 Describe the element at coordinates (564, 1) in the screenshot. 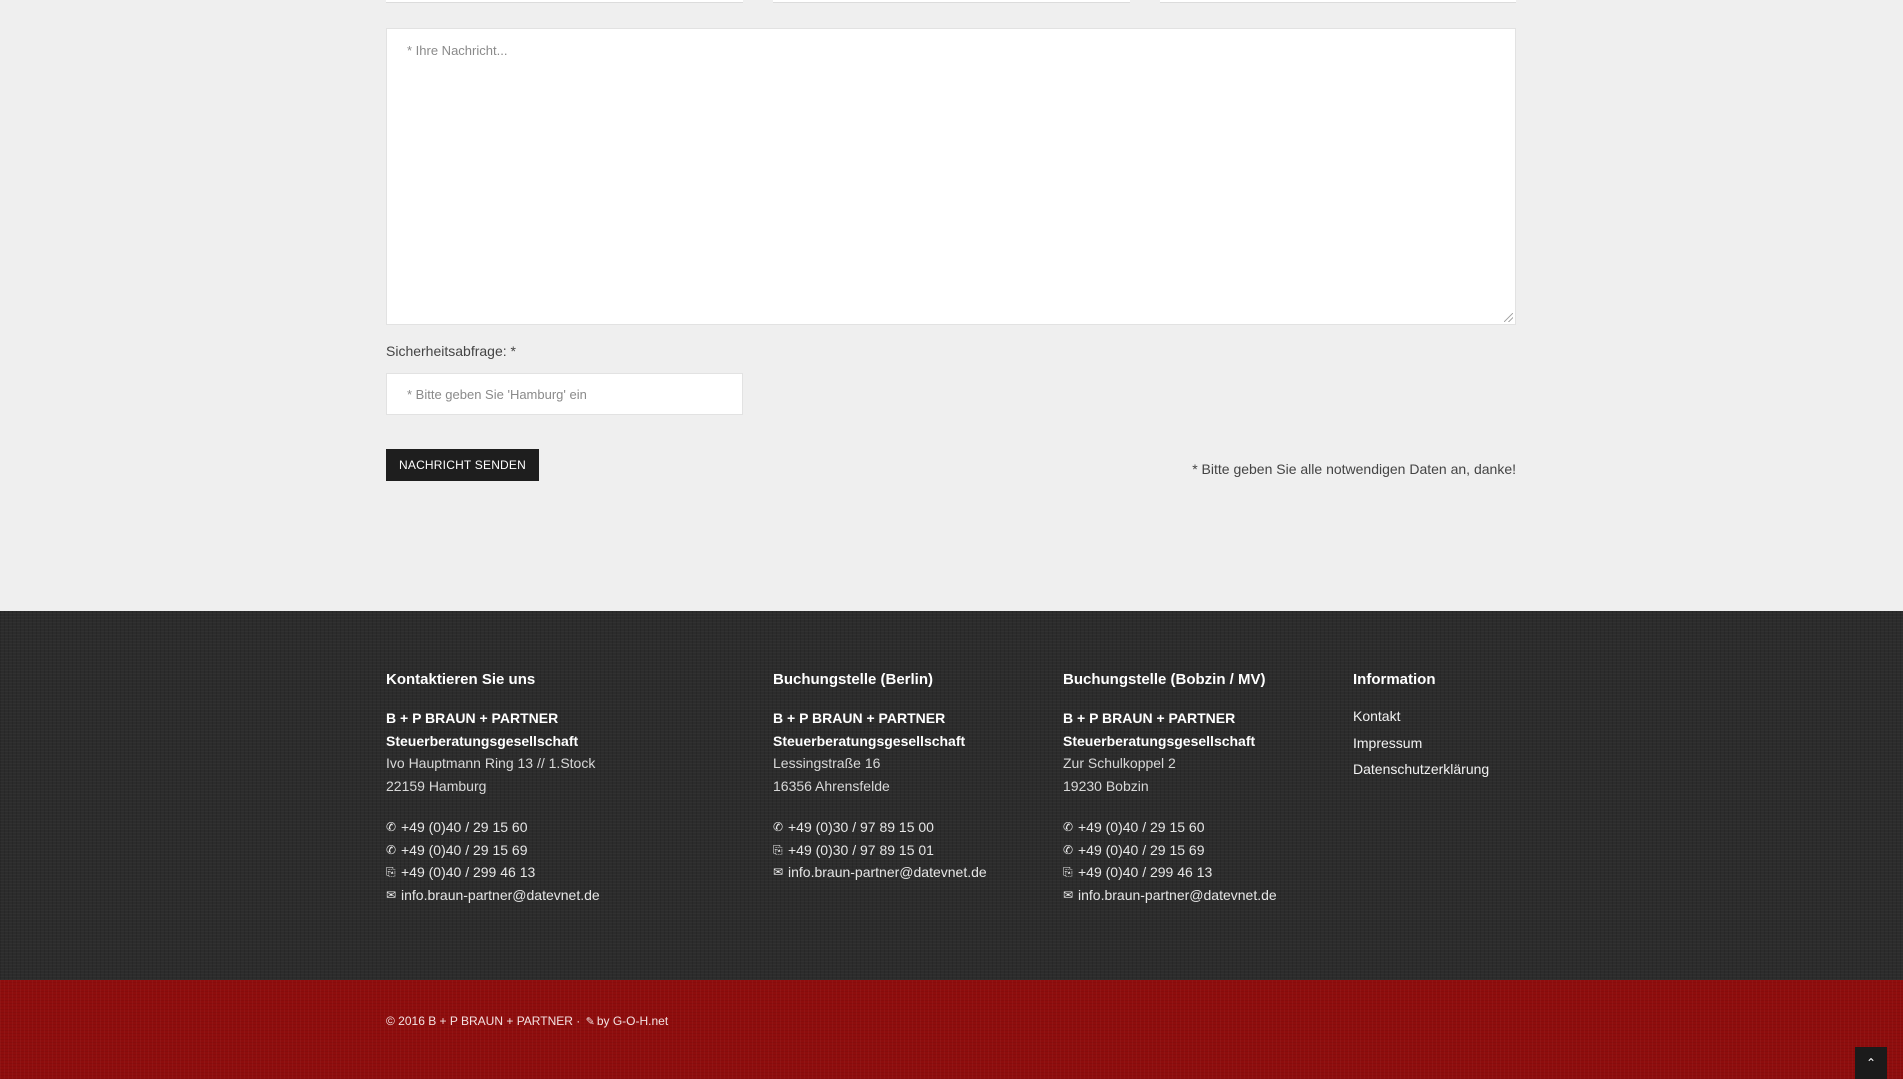

I see `name-field` at that location.